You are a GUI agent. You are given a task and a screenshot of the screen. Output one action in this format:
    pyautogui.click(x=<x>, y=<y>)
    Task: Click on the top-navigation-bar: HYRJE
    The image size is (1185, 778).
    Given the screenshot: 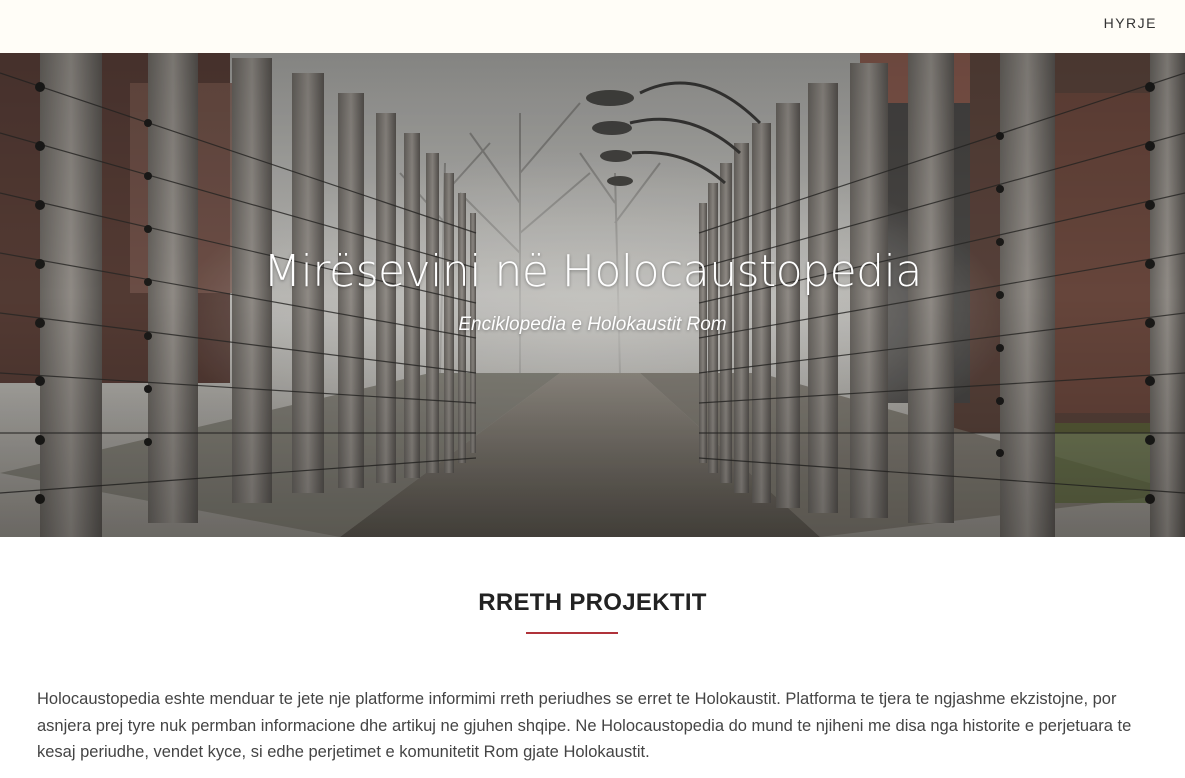 What is the action you would take?
    pyautogui.click(x=592, y=26)
    